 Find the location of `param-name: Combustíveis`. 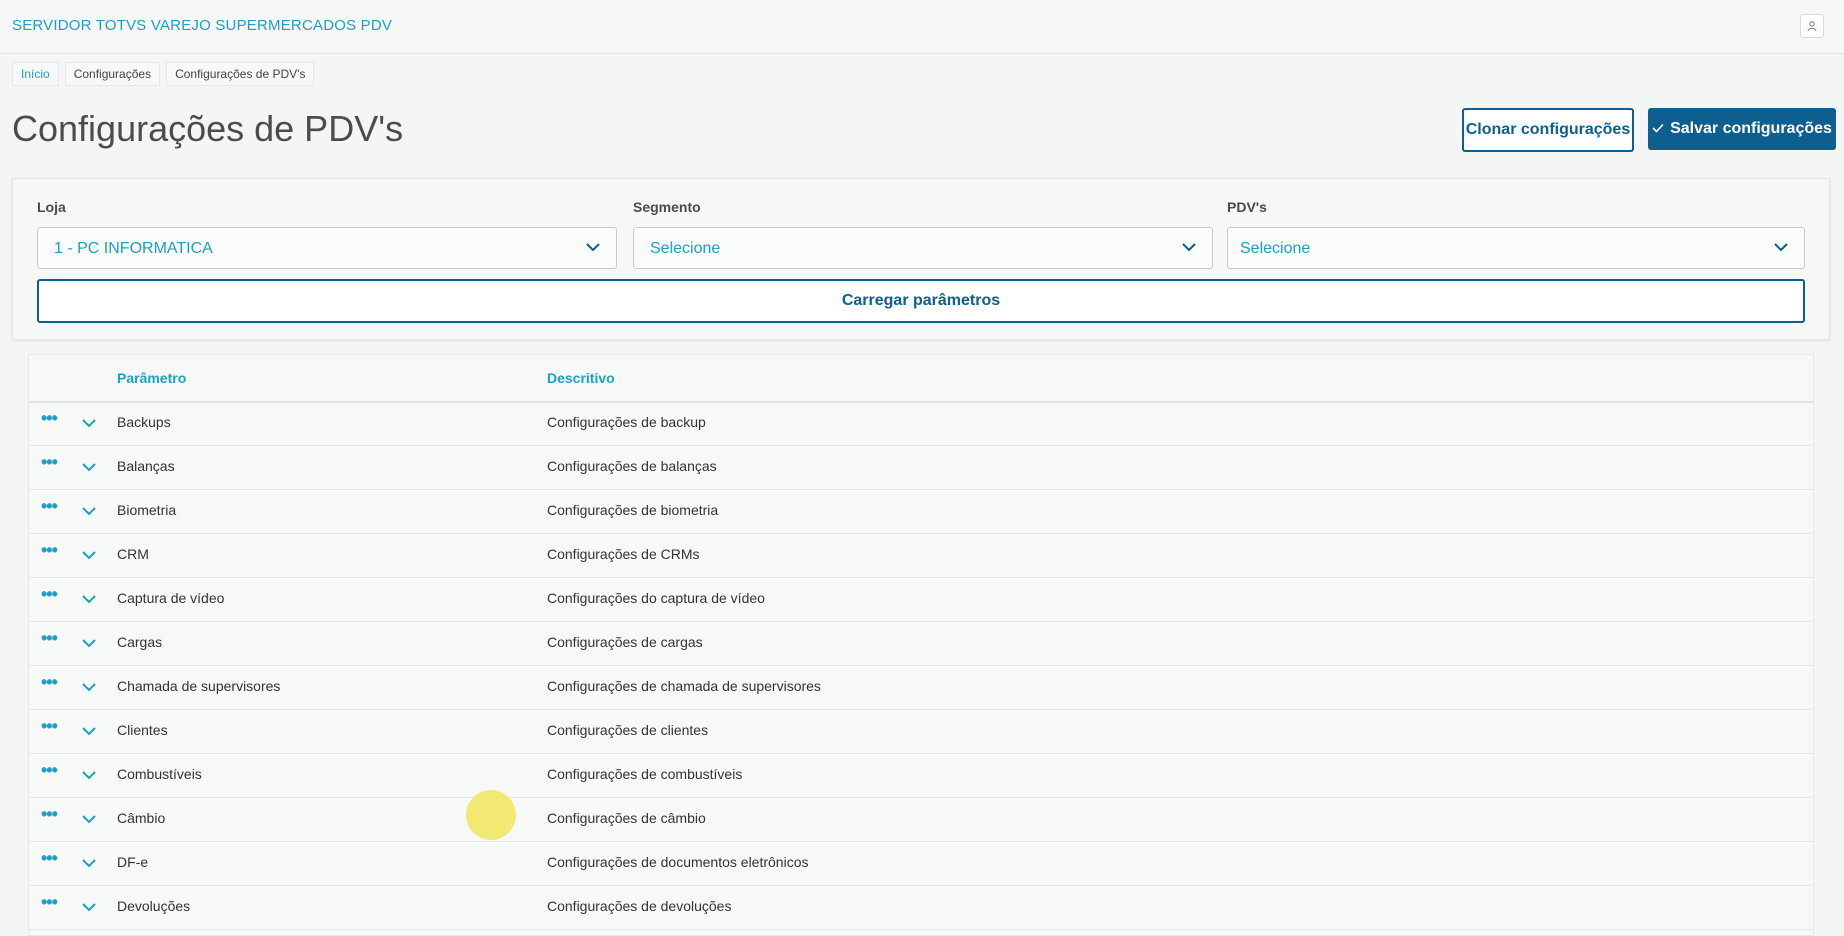

param-name: Combustíveis is located at coordinates (159, 774).